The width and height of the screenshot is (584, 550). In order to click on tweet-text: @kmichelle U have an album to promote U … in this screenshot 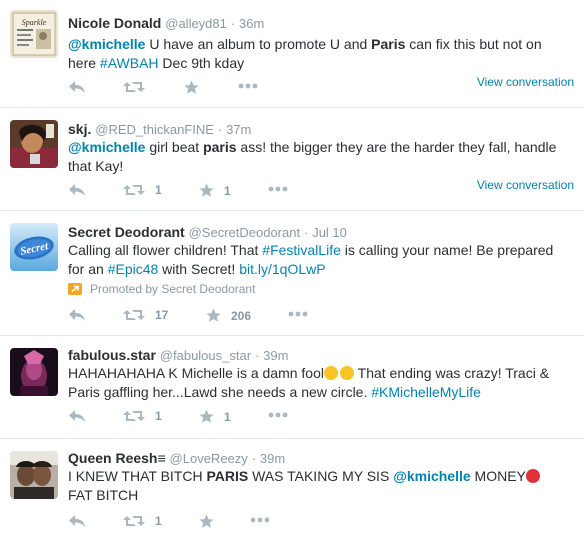, I will do `click(320, 54)`.